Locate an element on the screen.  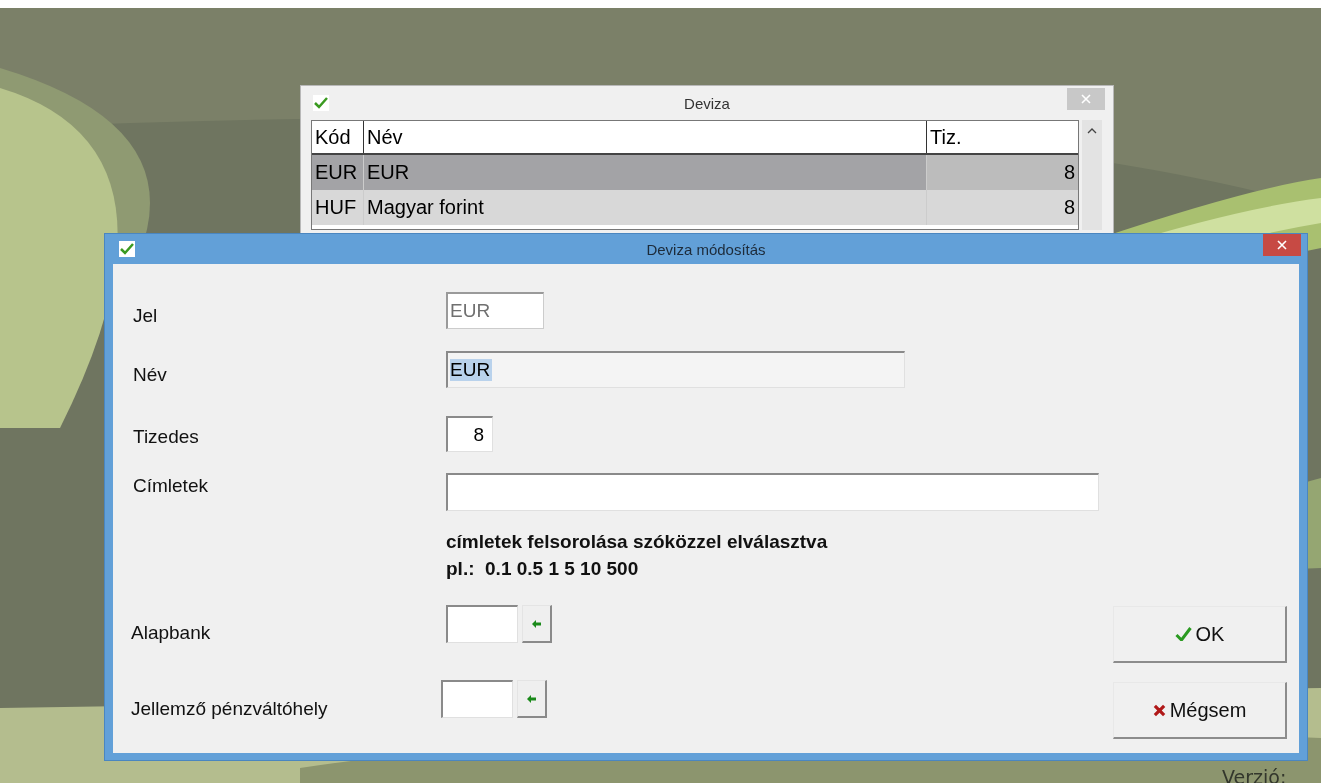
hint-text: címletek felsorolása szóközzel elválasztva is located at coordinates (637, 542).